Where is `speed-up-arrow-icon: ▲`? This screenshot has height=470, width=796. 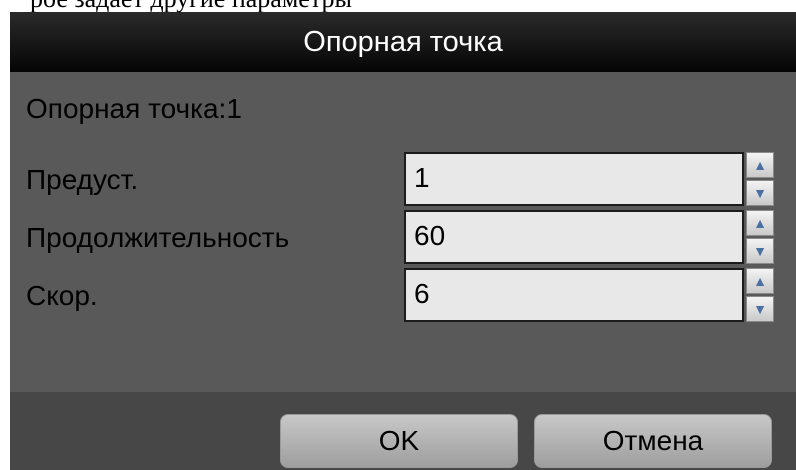 speed-up-arrow-icon: ▲ is located at coordinates (760, 281).